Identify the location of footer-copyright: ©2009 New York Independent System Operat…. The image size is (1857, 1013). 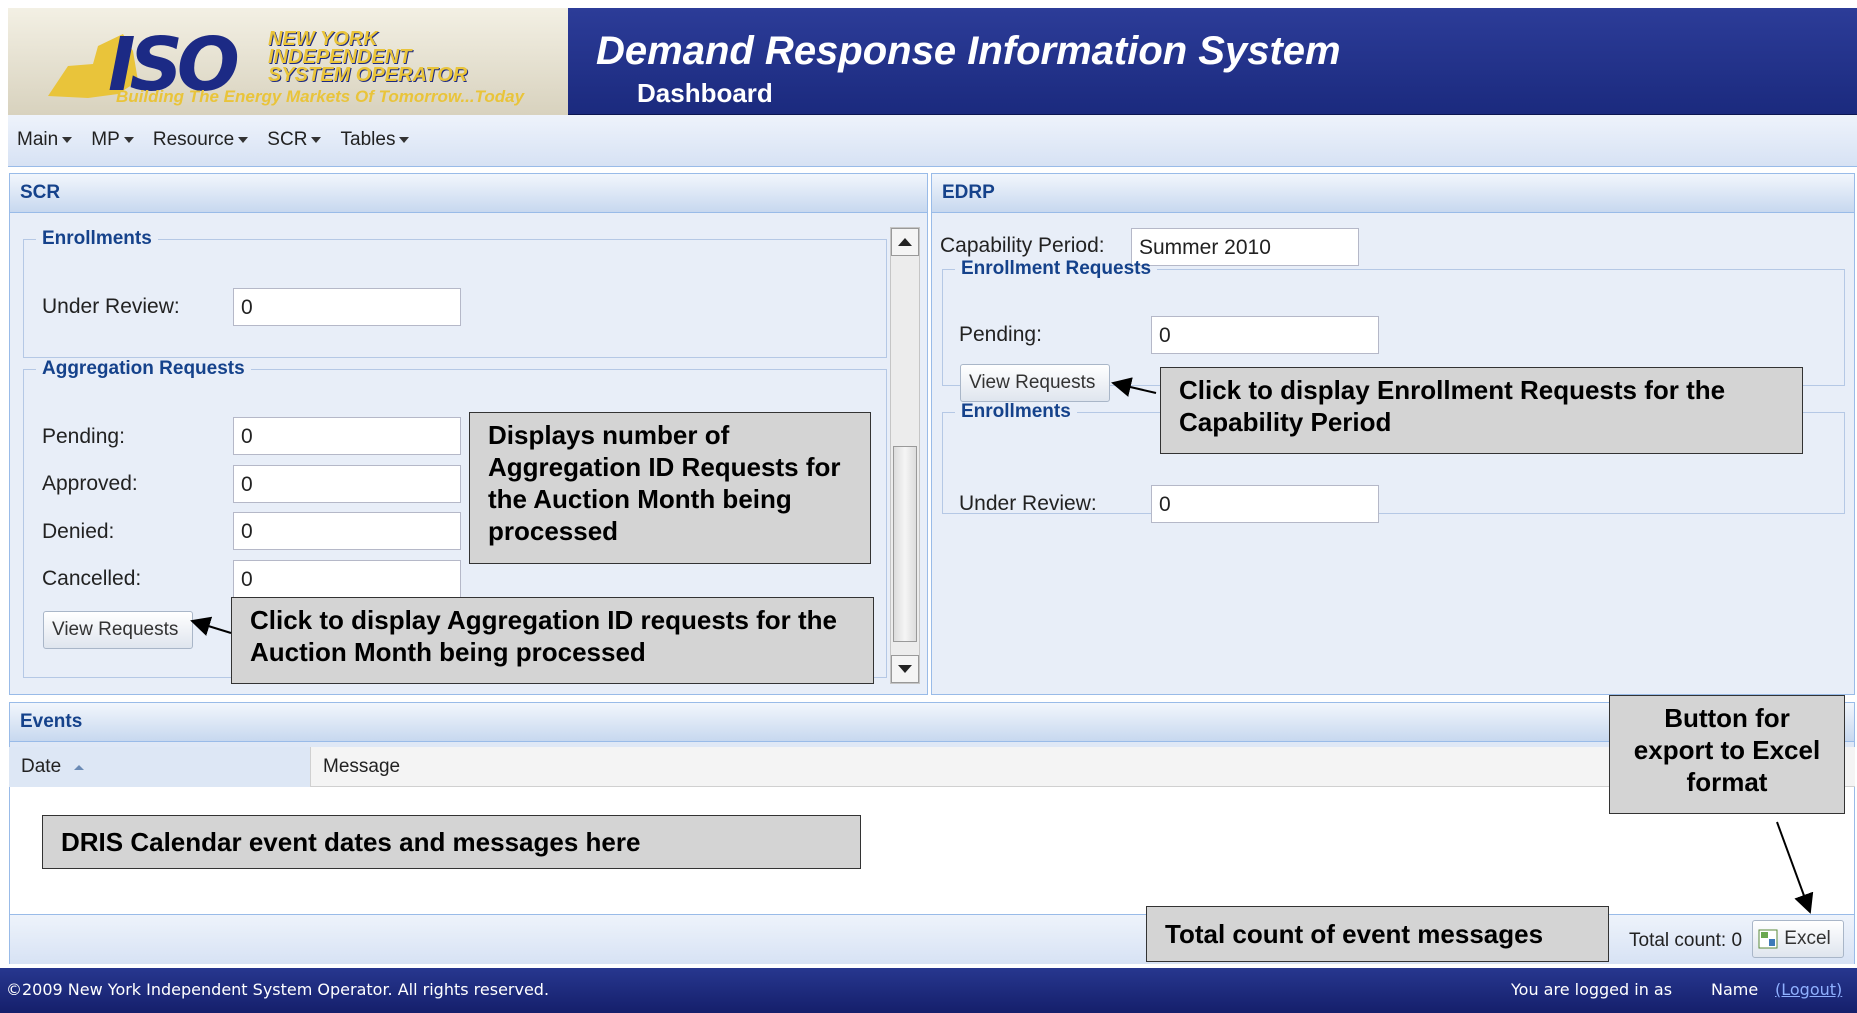
(278, 989).